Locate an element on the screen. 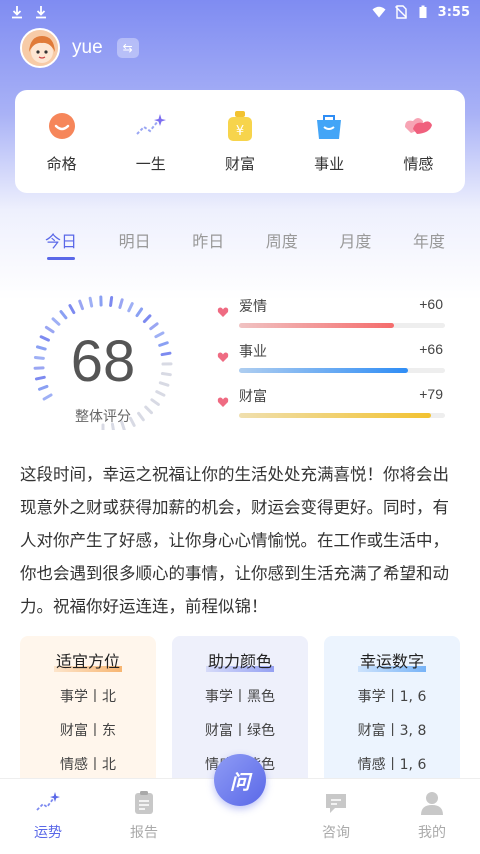 This screenshot has height=854, width=480. nav-label: 咨询 is located at coordinates (336, 833).